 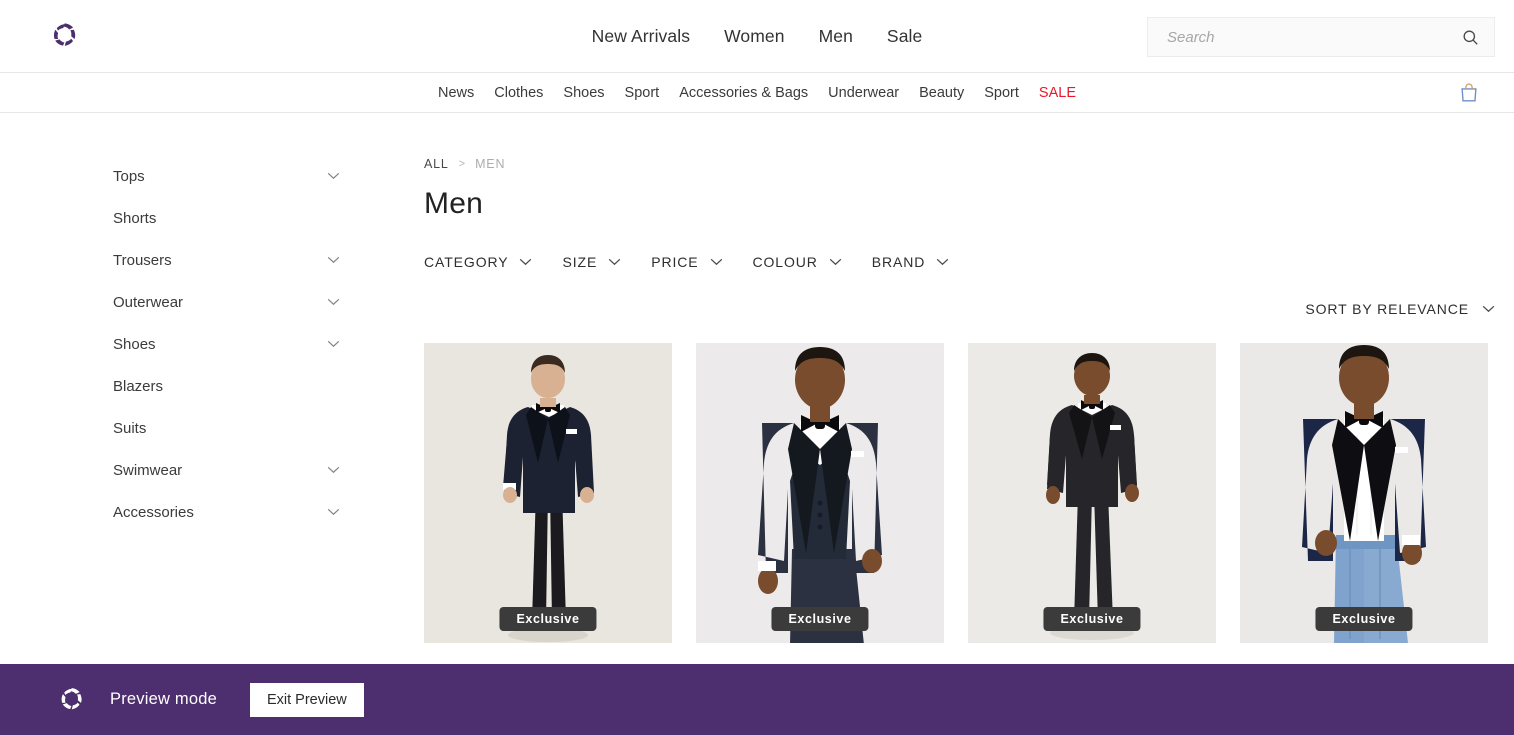 What do you see at coordinates (490, 164) in the screenshot?
I see `breadcrumb-current: MEN` at bounding box center [490, 164].